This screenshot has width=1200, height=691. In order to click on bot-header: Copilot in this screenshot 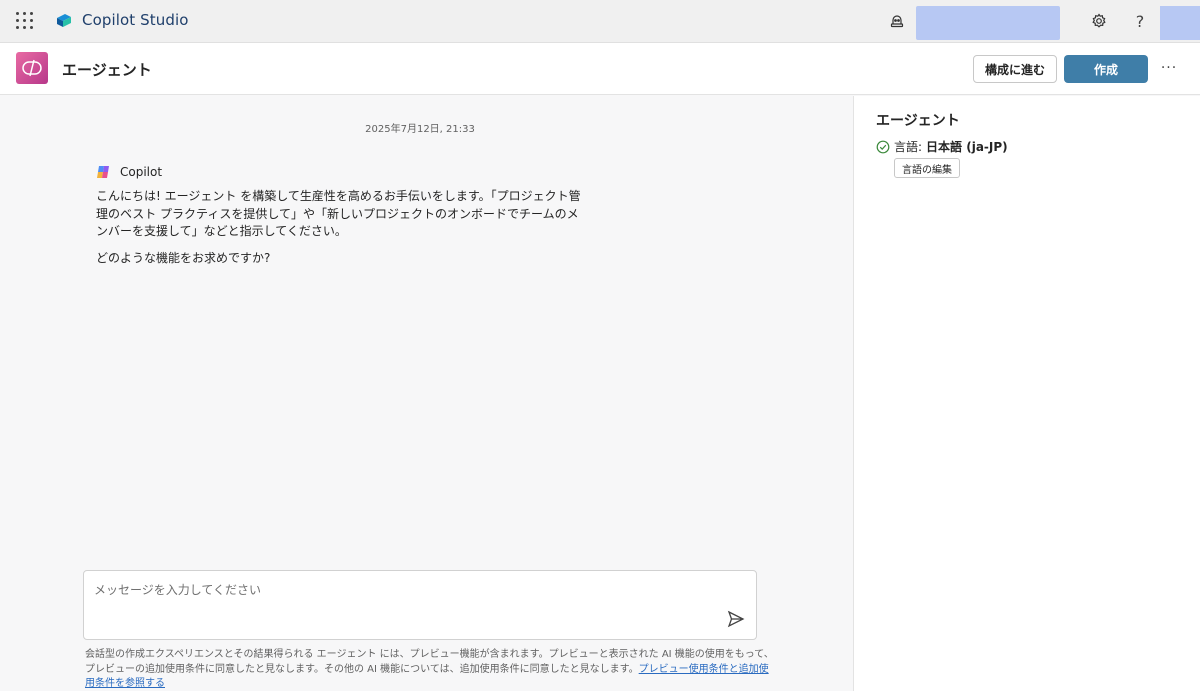, I will do `click(129, 172)`.